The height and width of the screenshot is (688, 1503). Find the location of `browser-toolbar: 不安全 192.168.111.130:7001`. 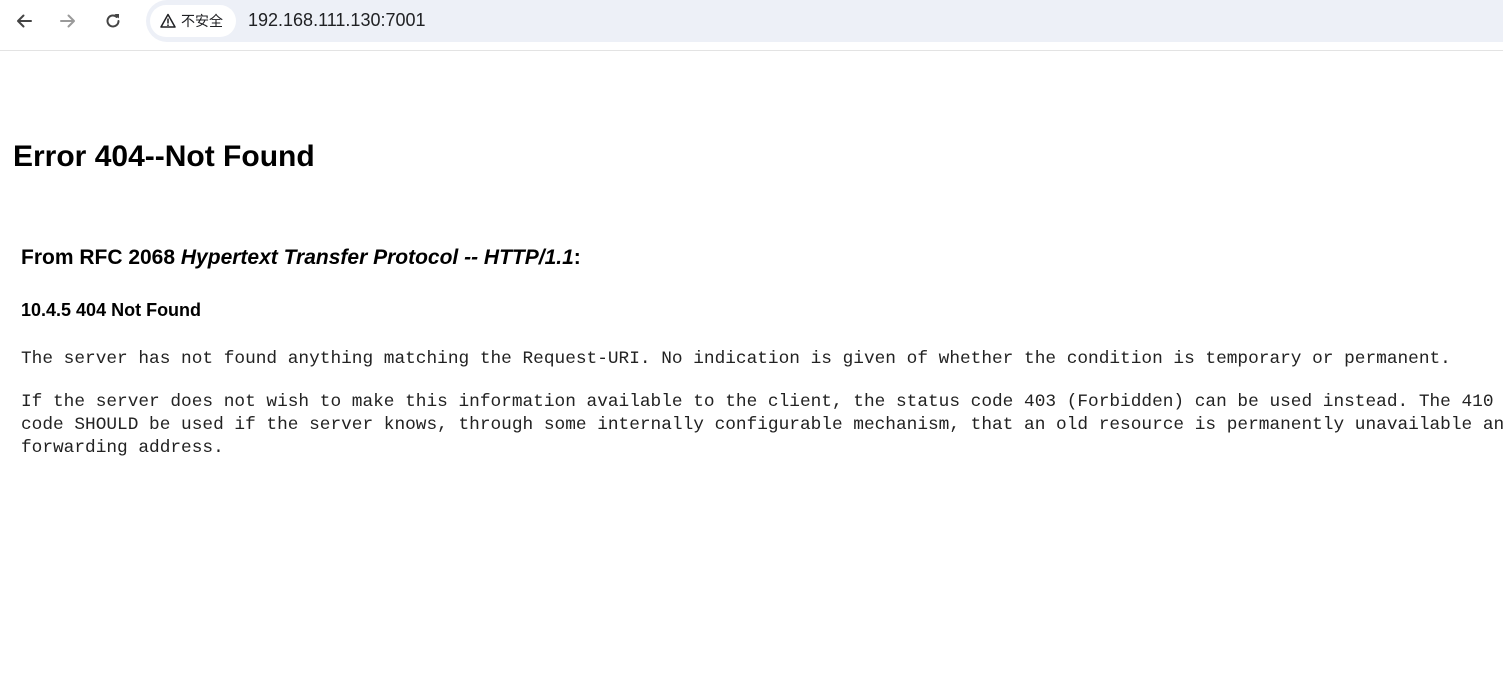

browser-toolbar: 不安全 192.168.111.130:7001 is located at coordinates (751, 21).